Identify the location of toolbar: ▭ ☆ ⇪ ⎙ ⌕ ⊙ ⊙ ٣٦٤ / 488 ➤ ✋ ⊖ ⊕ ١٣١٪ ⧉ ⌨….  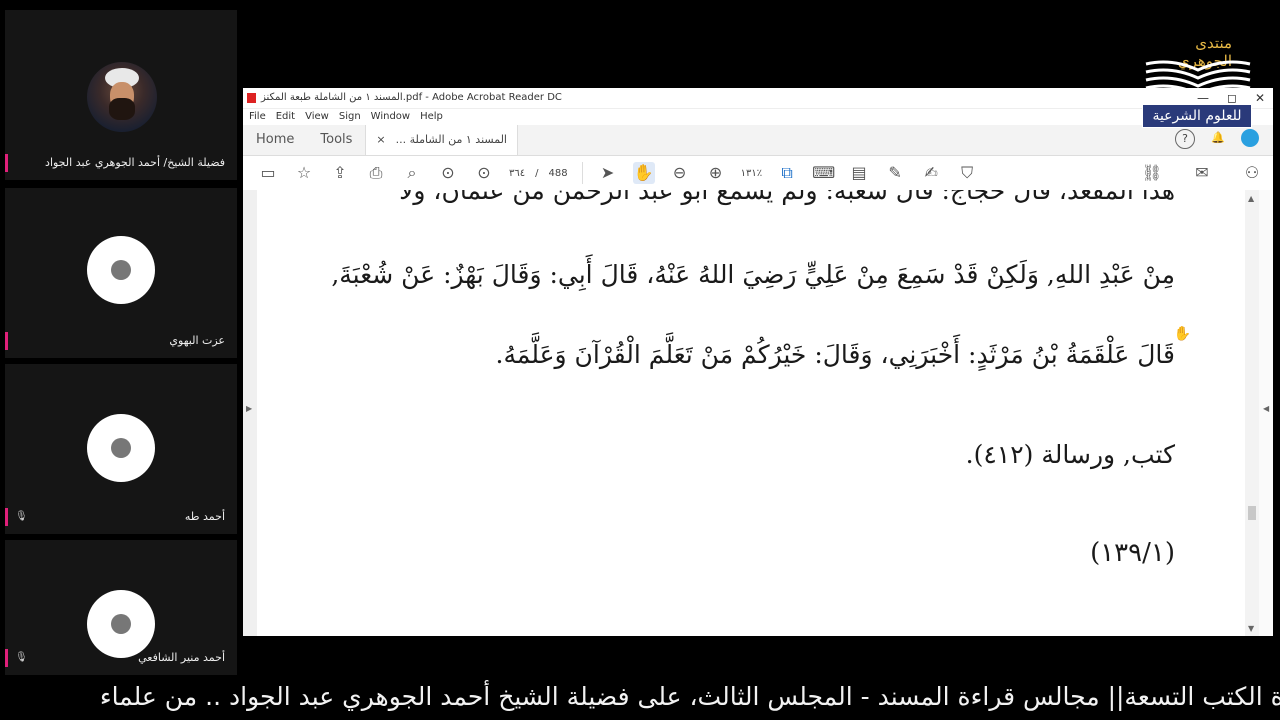
(758, 173).